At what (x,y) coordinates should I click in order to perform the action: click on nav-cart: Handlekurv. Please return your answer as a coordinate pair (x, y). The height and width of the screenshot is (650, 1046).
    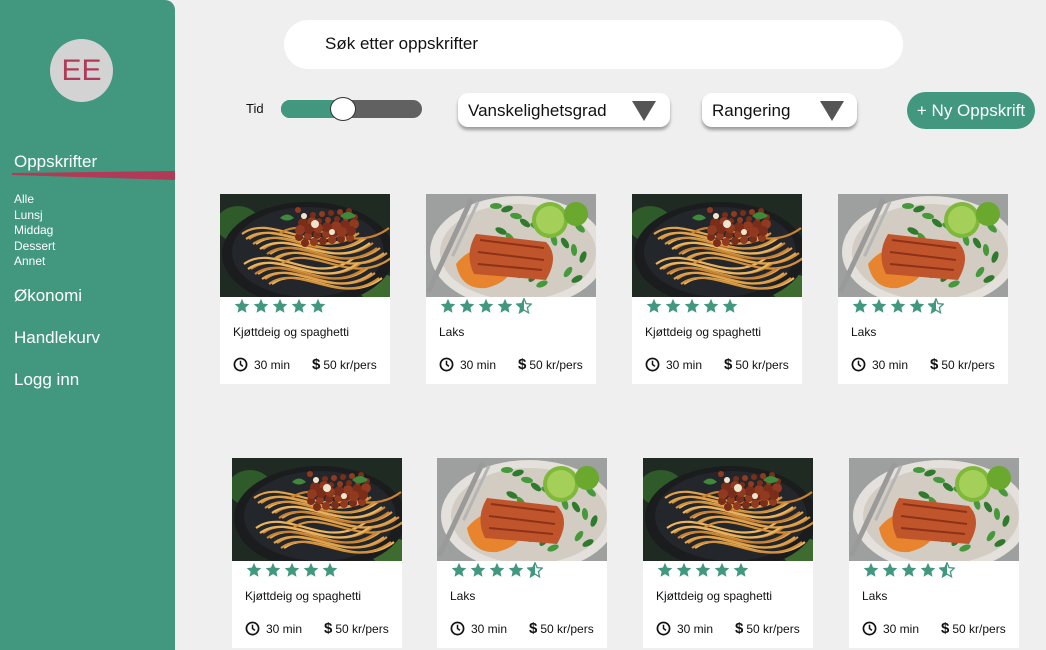
    Looking at the image, I should click on (57, 338).